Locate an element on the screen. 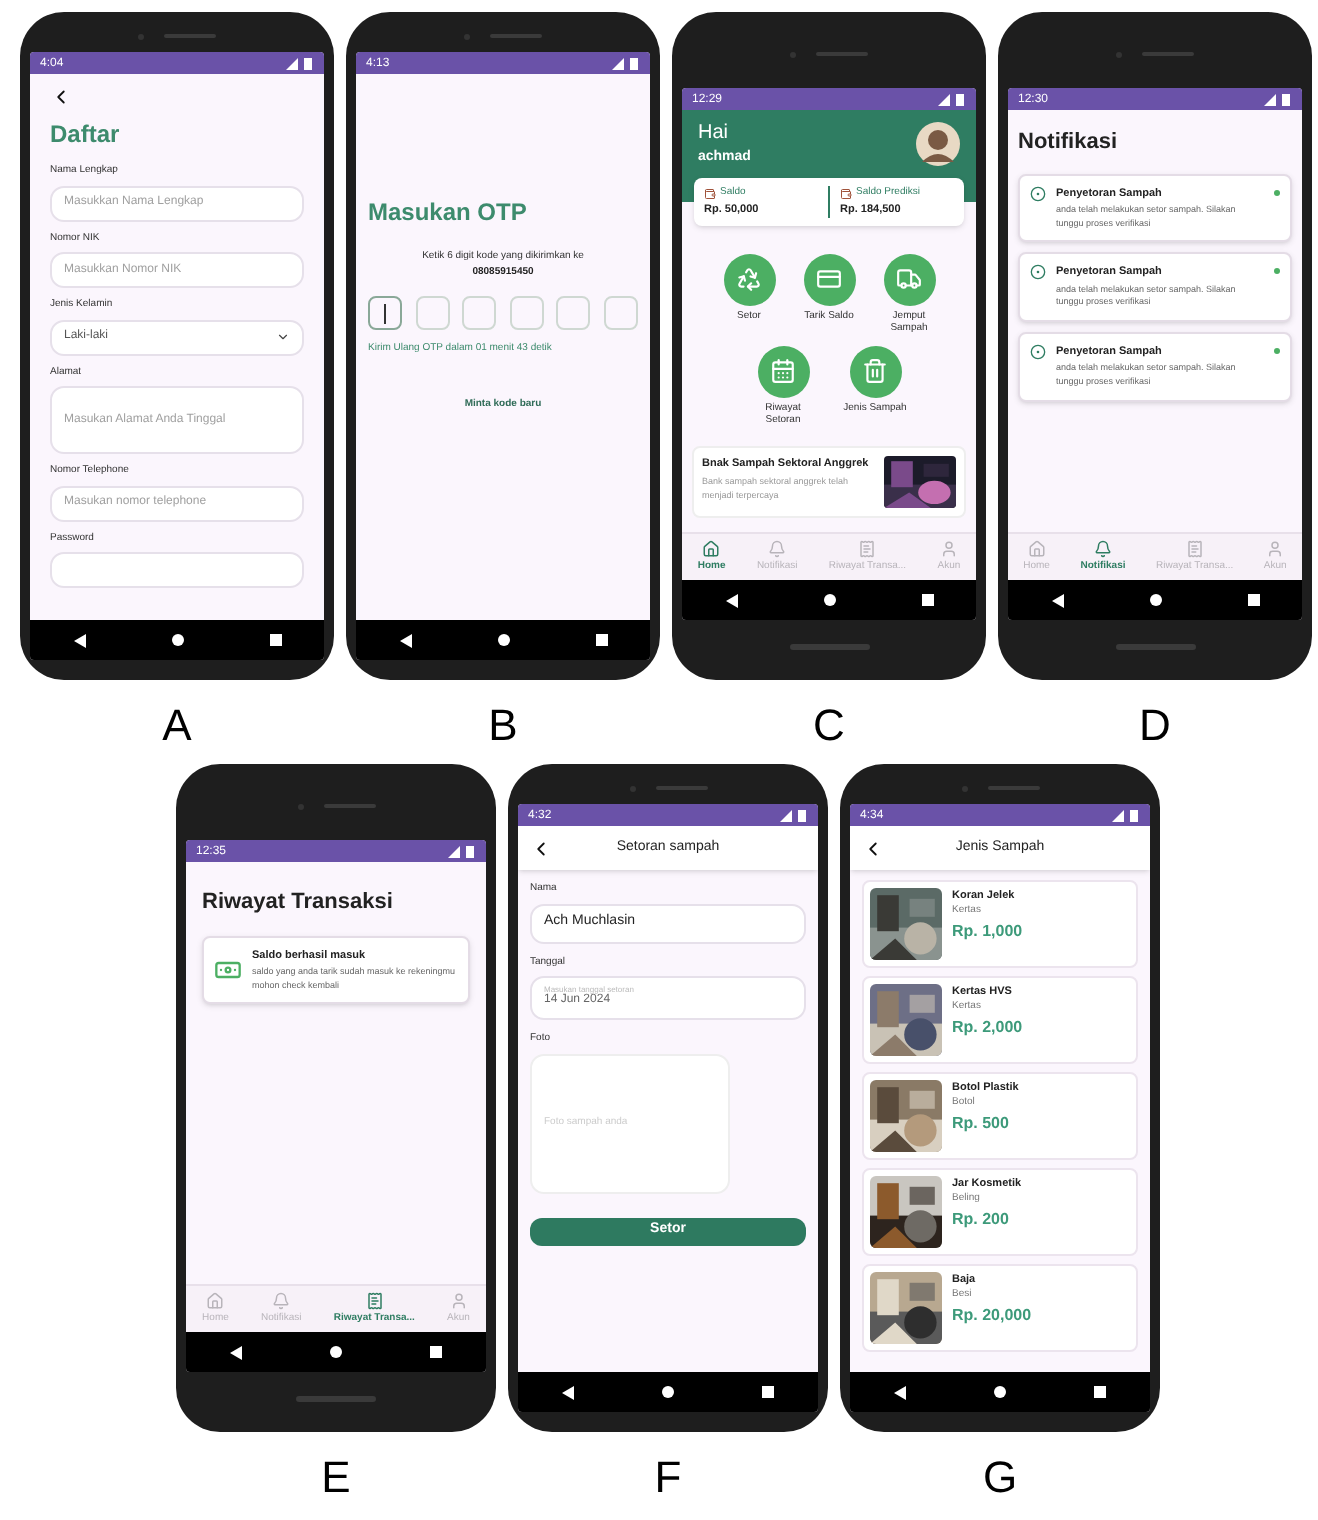 This screenshot has width=1318, height=1520. waste-price: Rp. 2,000 is located at coordinates (987, 1027).